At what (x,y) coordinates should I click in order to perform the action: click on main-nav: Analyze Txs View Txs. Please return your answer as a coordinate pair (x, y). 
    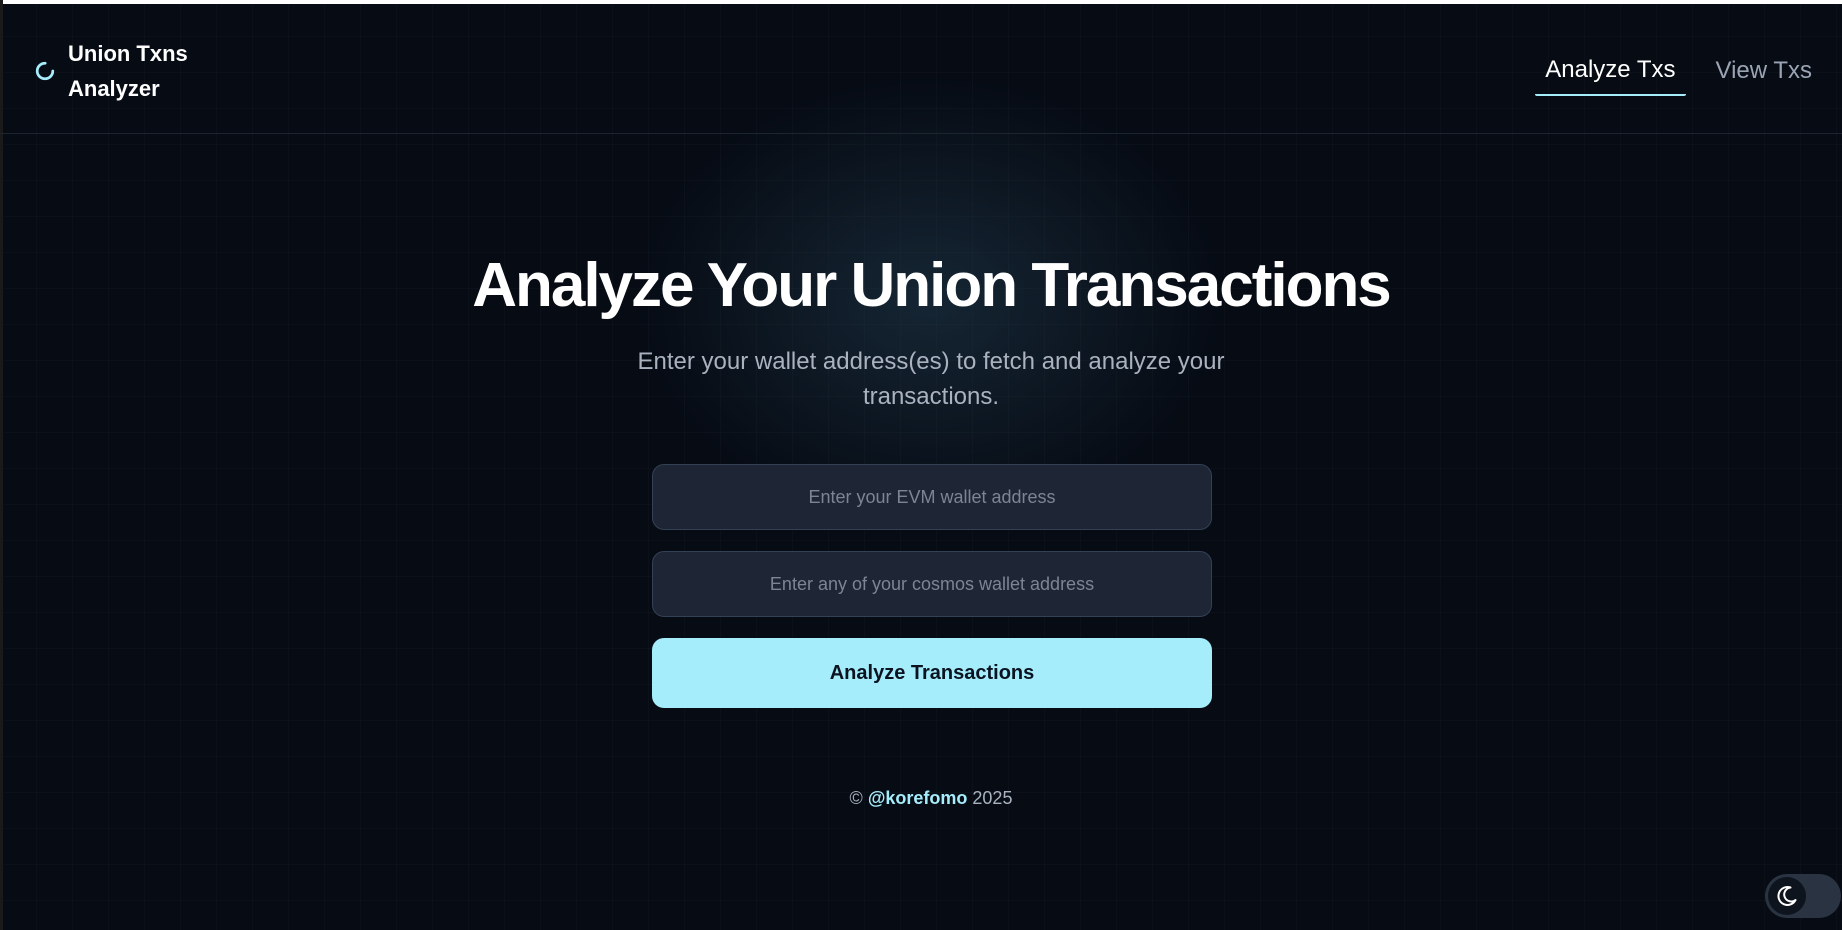
    Looking at the image, I should click on (1668, 74).